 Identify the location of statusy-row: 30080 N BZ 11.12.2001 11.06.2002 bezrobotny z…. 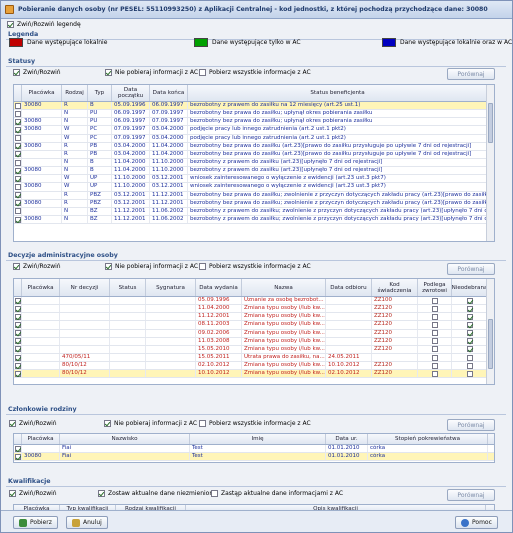
(254, 220).